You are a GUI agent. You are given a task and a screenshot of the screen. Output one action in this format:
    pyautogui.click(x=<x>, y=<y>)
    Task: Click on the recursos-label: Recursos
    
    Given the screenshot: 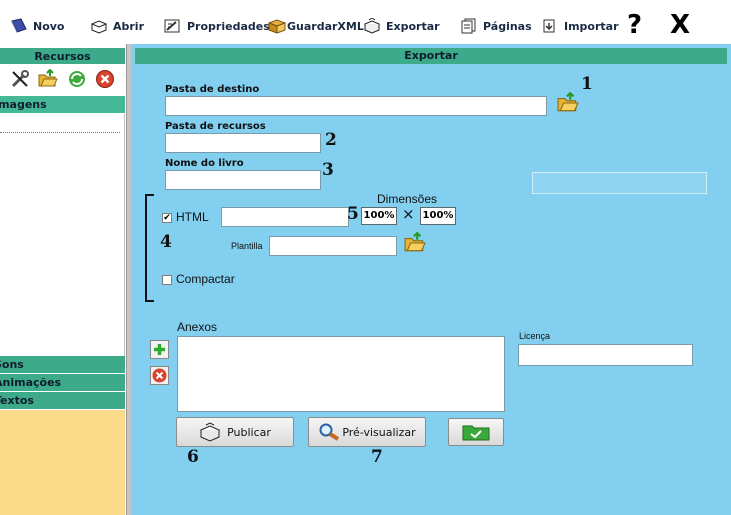 What is the action you would take?
    pyautogui.click(x=62, y=56)
    